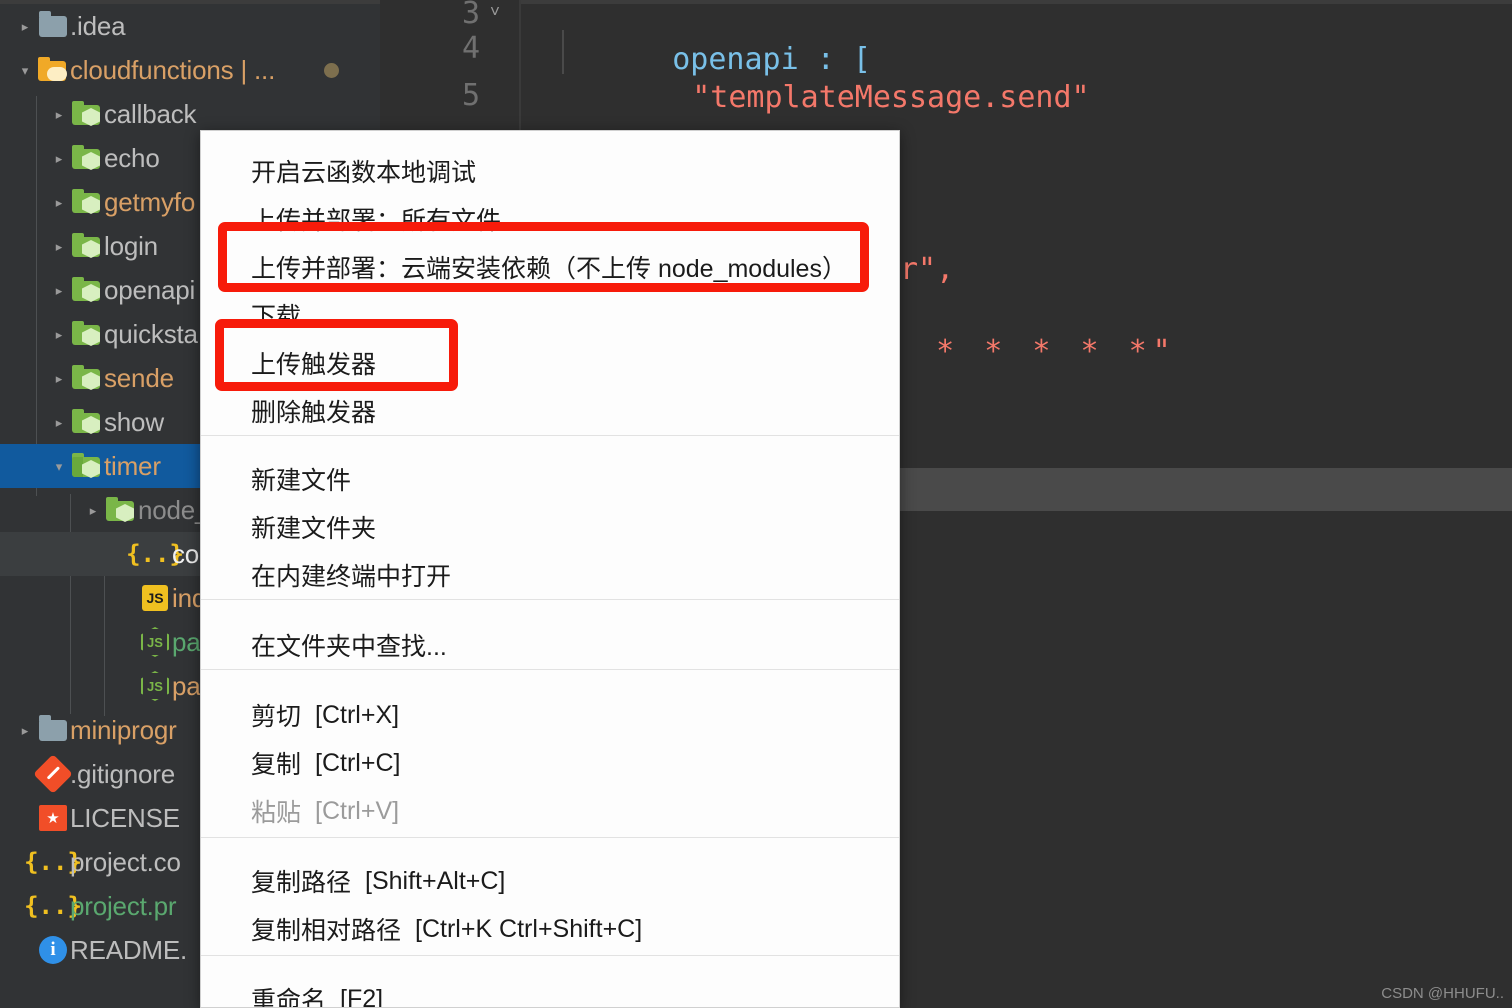  What do you see at coordinates (53, 818) in the screenshot?
I see `license-icon: ★` at bounding box center [53, 818].